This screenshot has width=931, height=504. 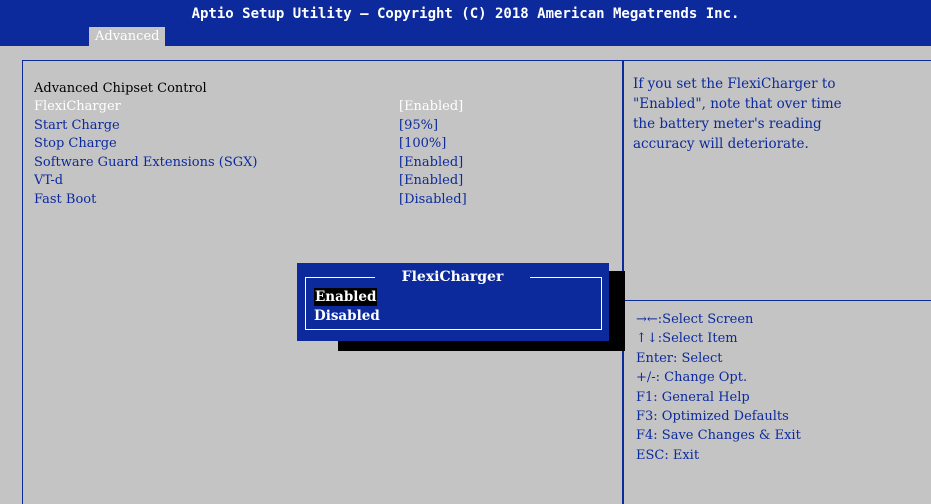 What do you see at coordinates (340, 277) in the screenshot?
I see `popup-border-top-left` at bounding box center [340, 277].